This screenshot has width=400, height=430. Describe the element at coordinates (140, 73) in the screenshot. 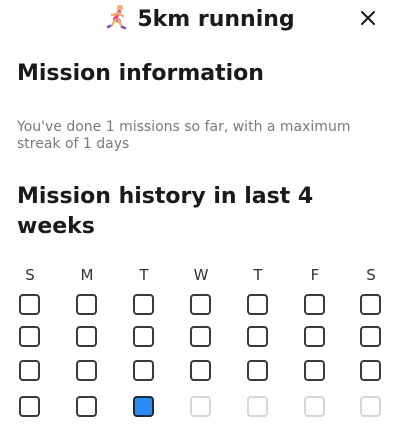

I see `mission-info-heading: Mission information` at that location.